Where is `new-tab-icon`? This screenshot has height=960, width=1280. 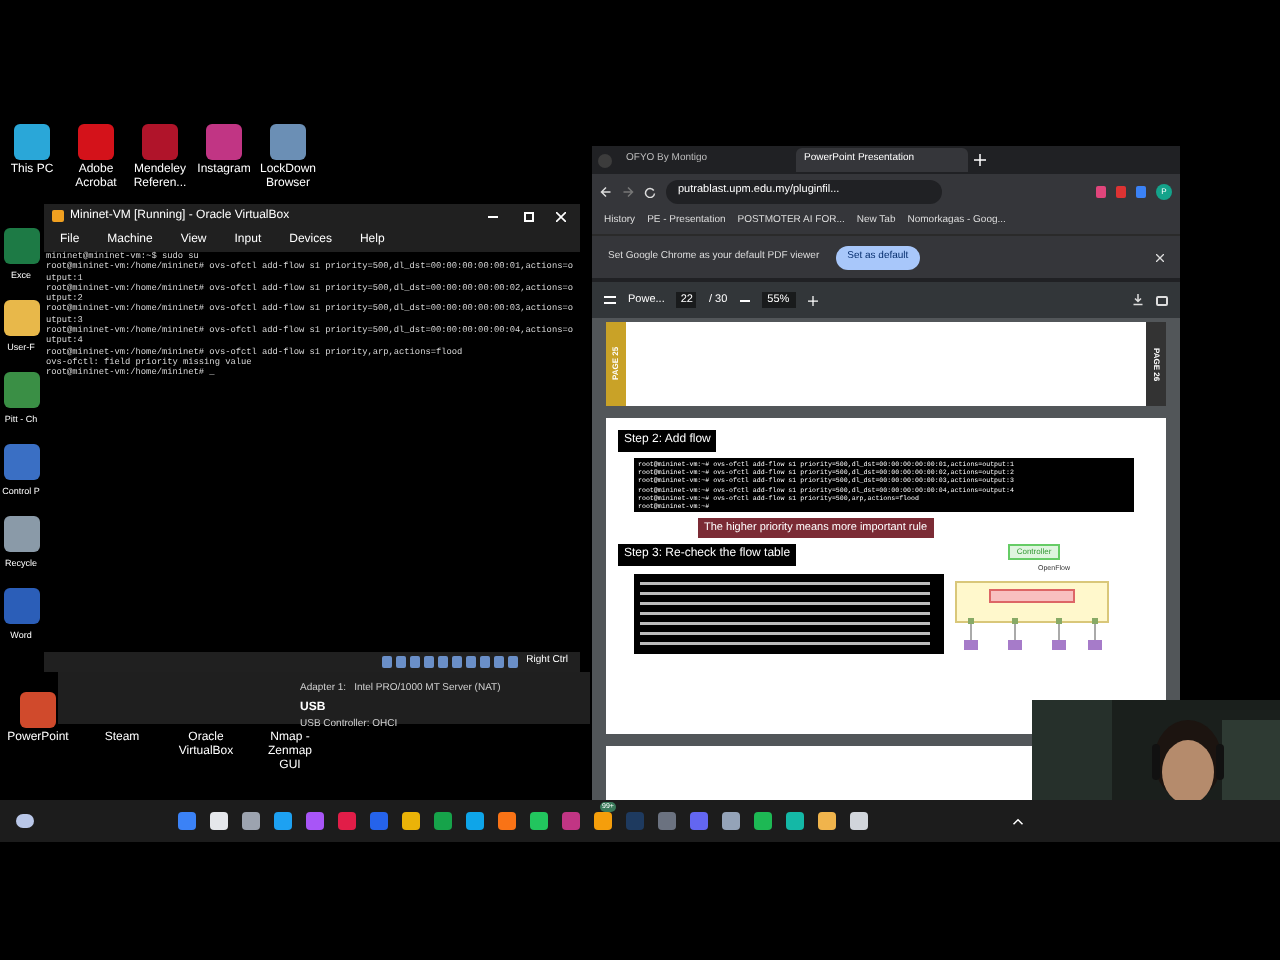
new-tab-icon is located at coordinates (980, 160).